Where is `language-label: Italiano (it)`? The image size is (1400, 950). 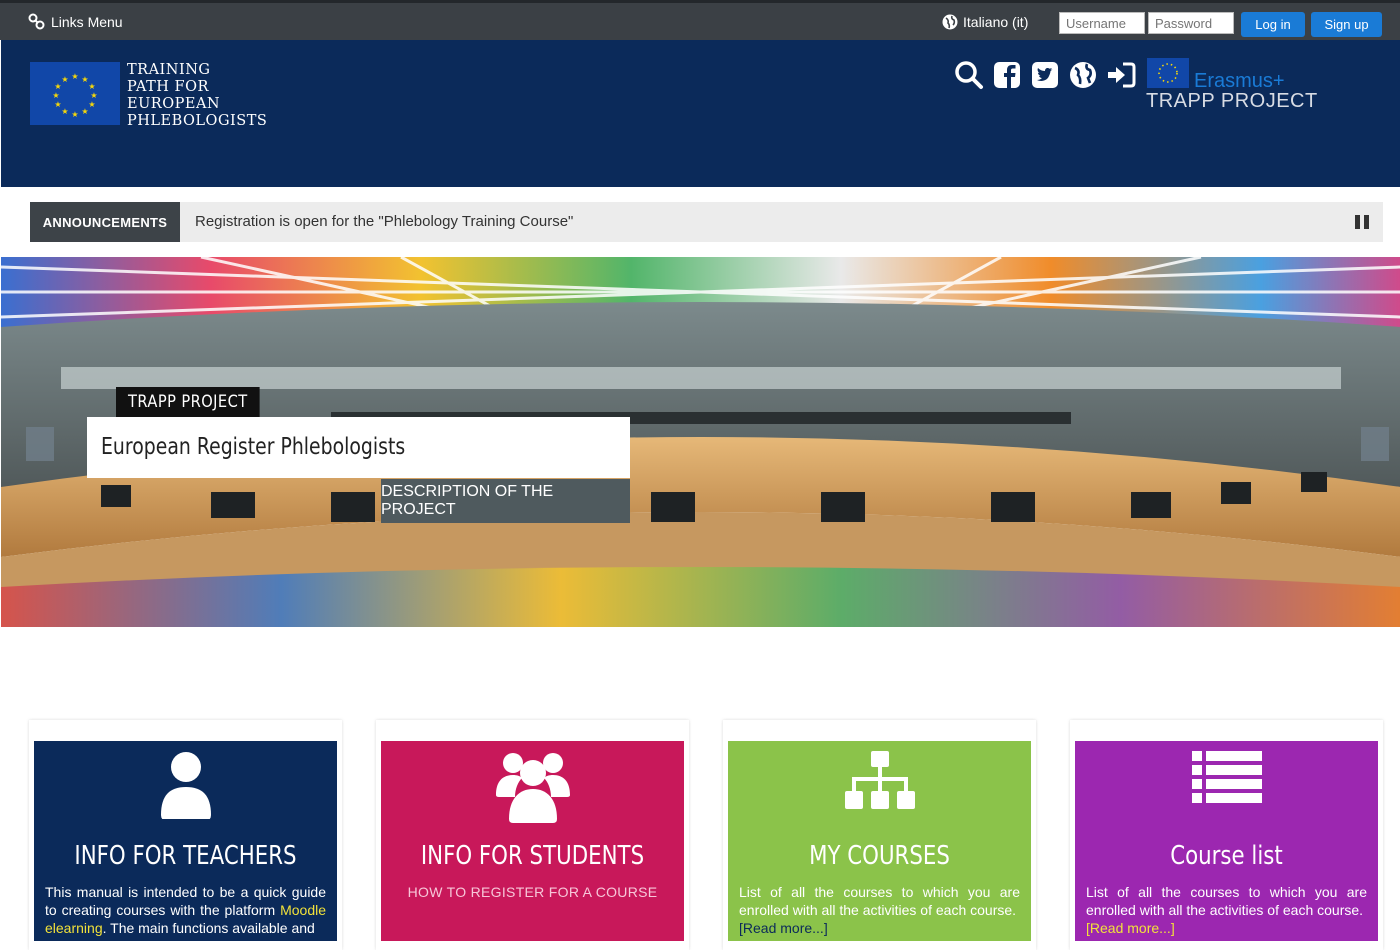 language-label: Italiano (it) is located at coordinates (996, 22).